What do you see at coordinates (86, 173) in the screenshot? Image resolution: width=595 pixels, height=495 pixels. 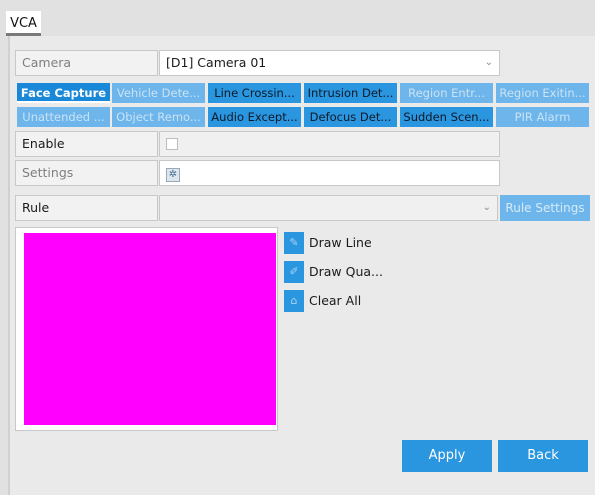 I see `settings-label: Settings` at bounding box center [86, 173].